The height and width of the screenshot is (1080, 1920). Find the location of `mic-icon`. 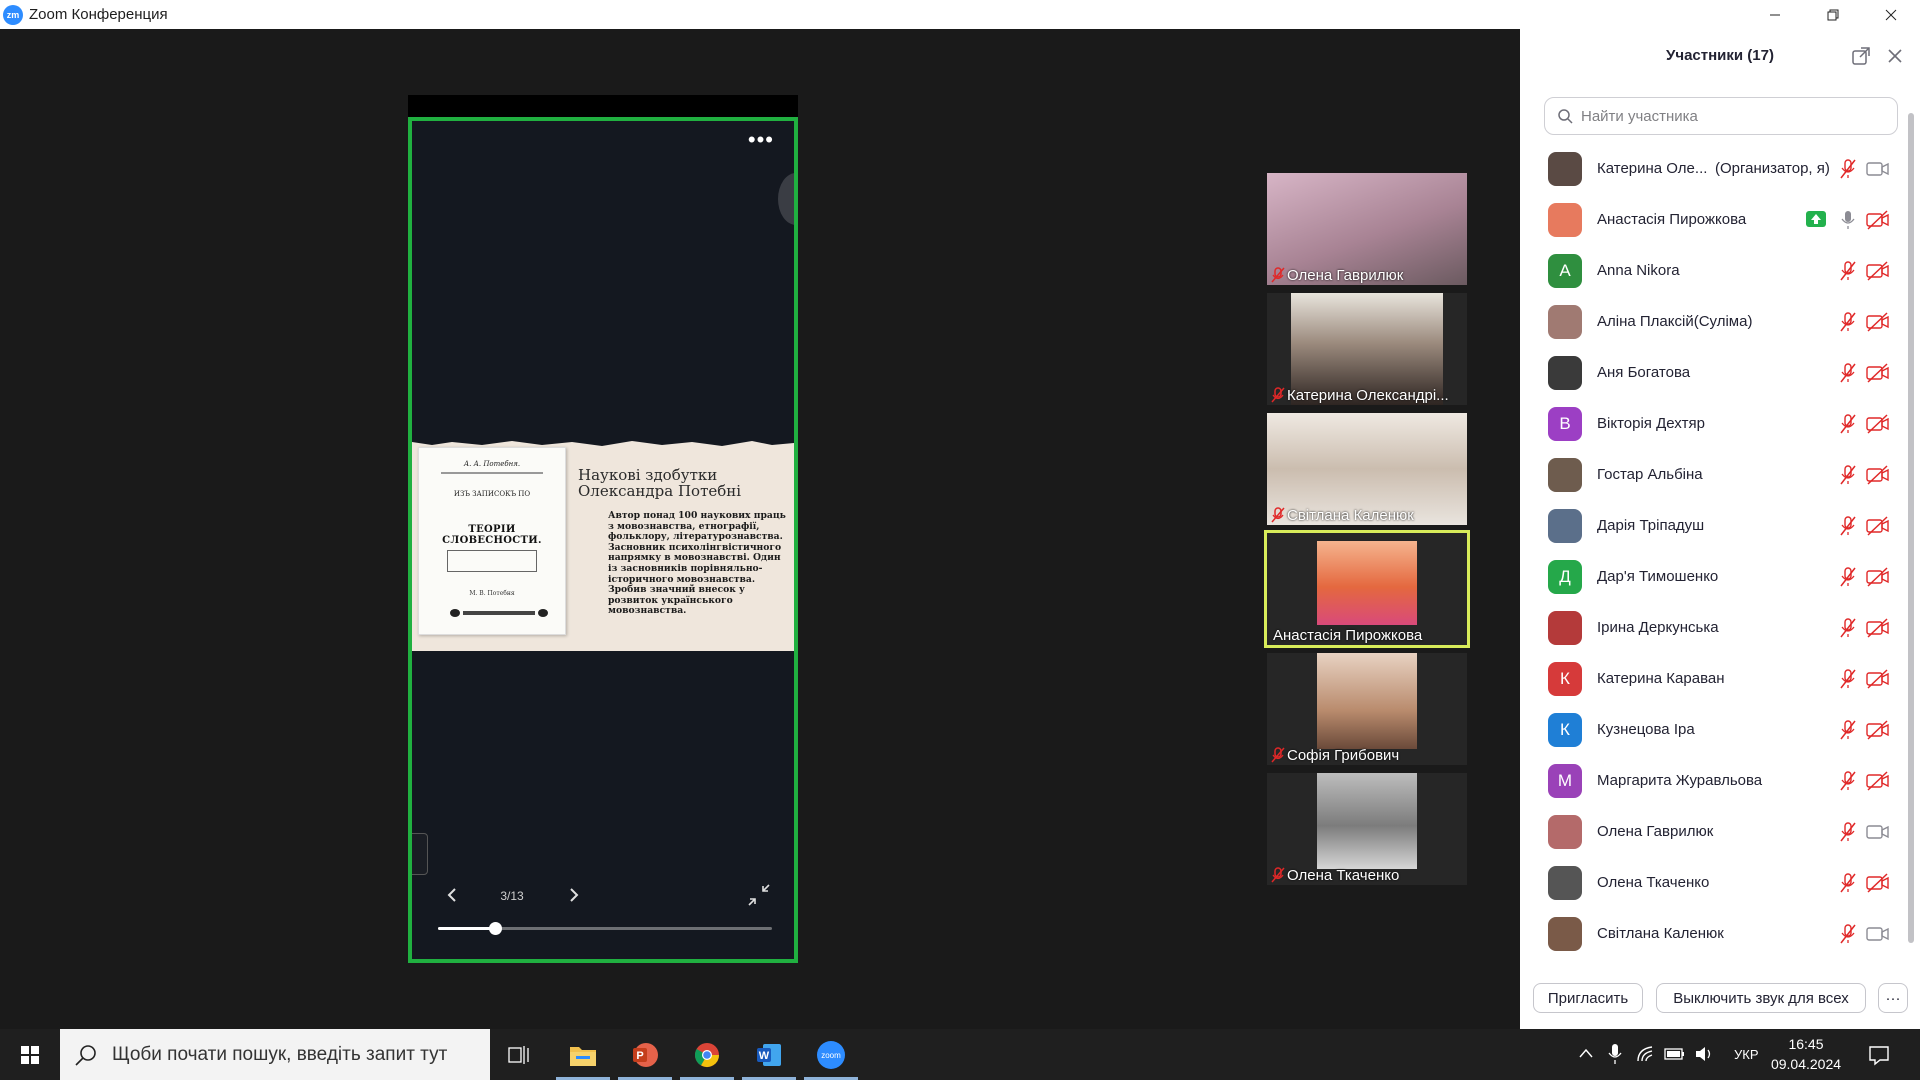

mic-icon is located at coordinates (1848, 220).